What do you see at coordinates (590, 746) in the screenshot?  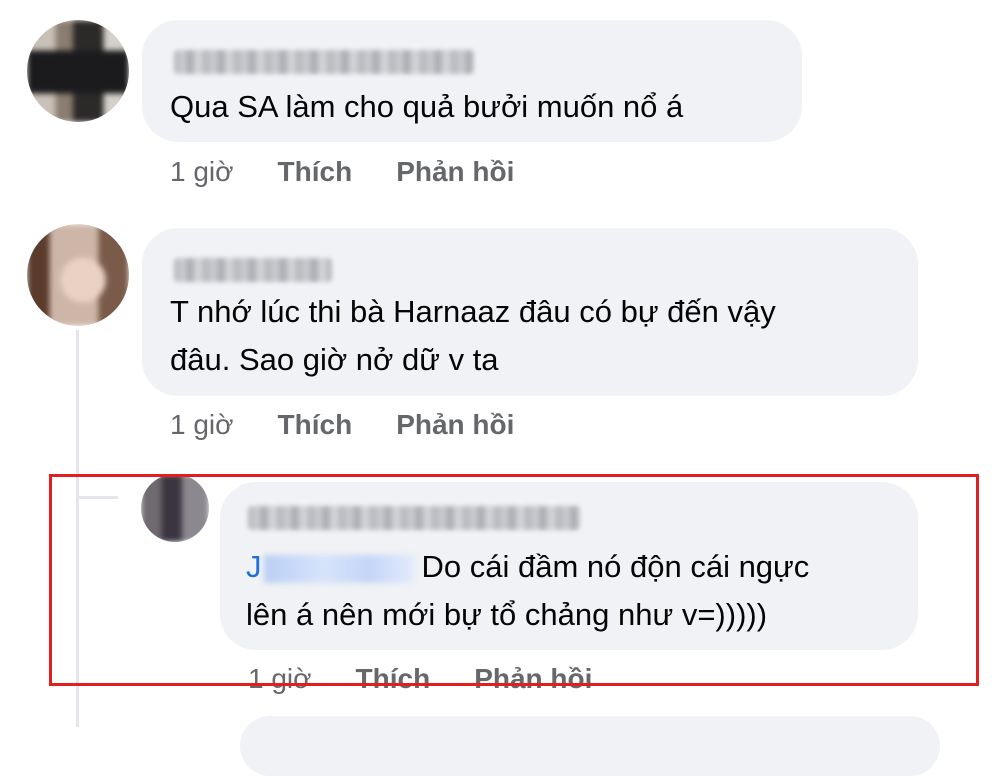 I see `next-comment-bubble-partial` at bounding box center [590, 746].